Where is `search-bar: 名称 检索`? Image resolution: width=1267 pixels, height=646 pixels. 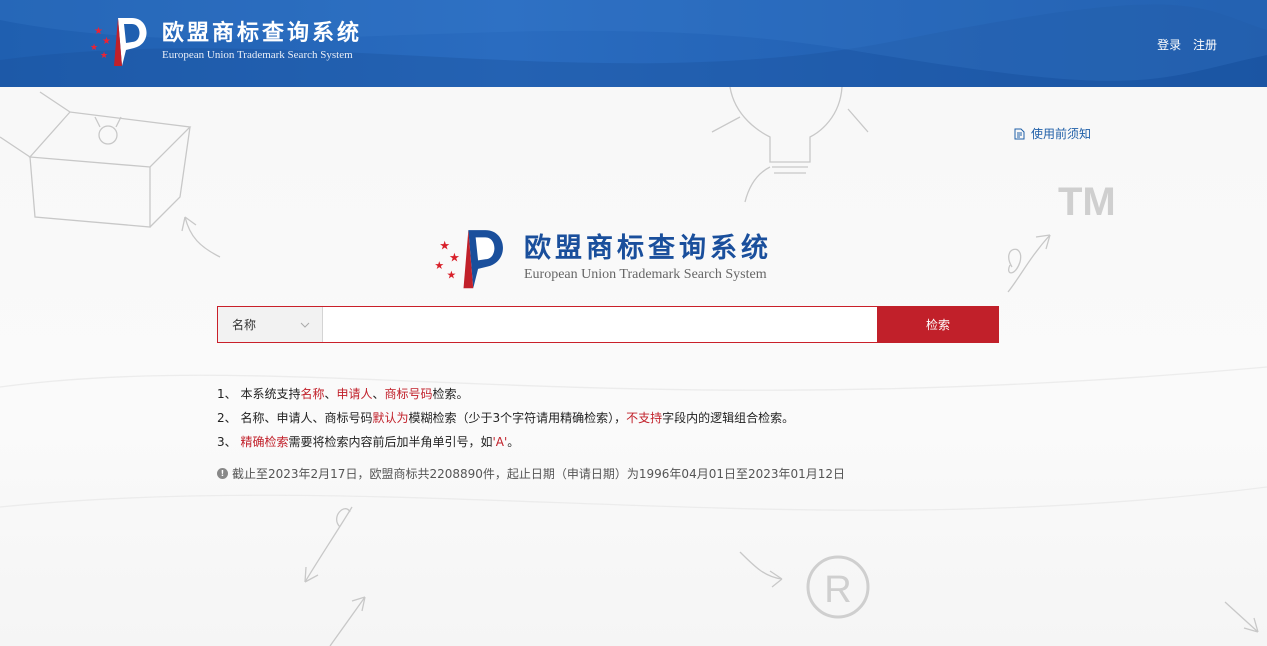
search-bar: 名称 检索 is located at coordinates (608, 324).